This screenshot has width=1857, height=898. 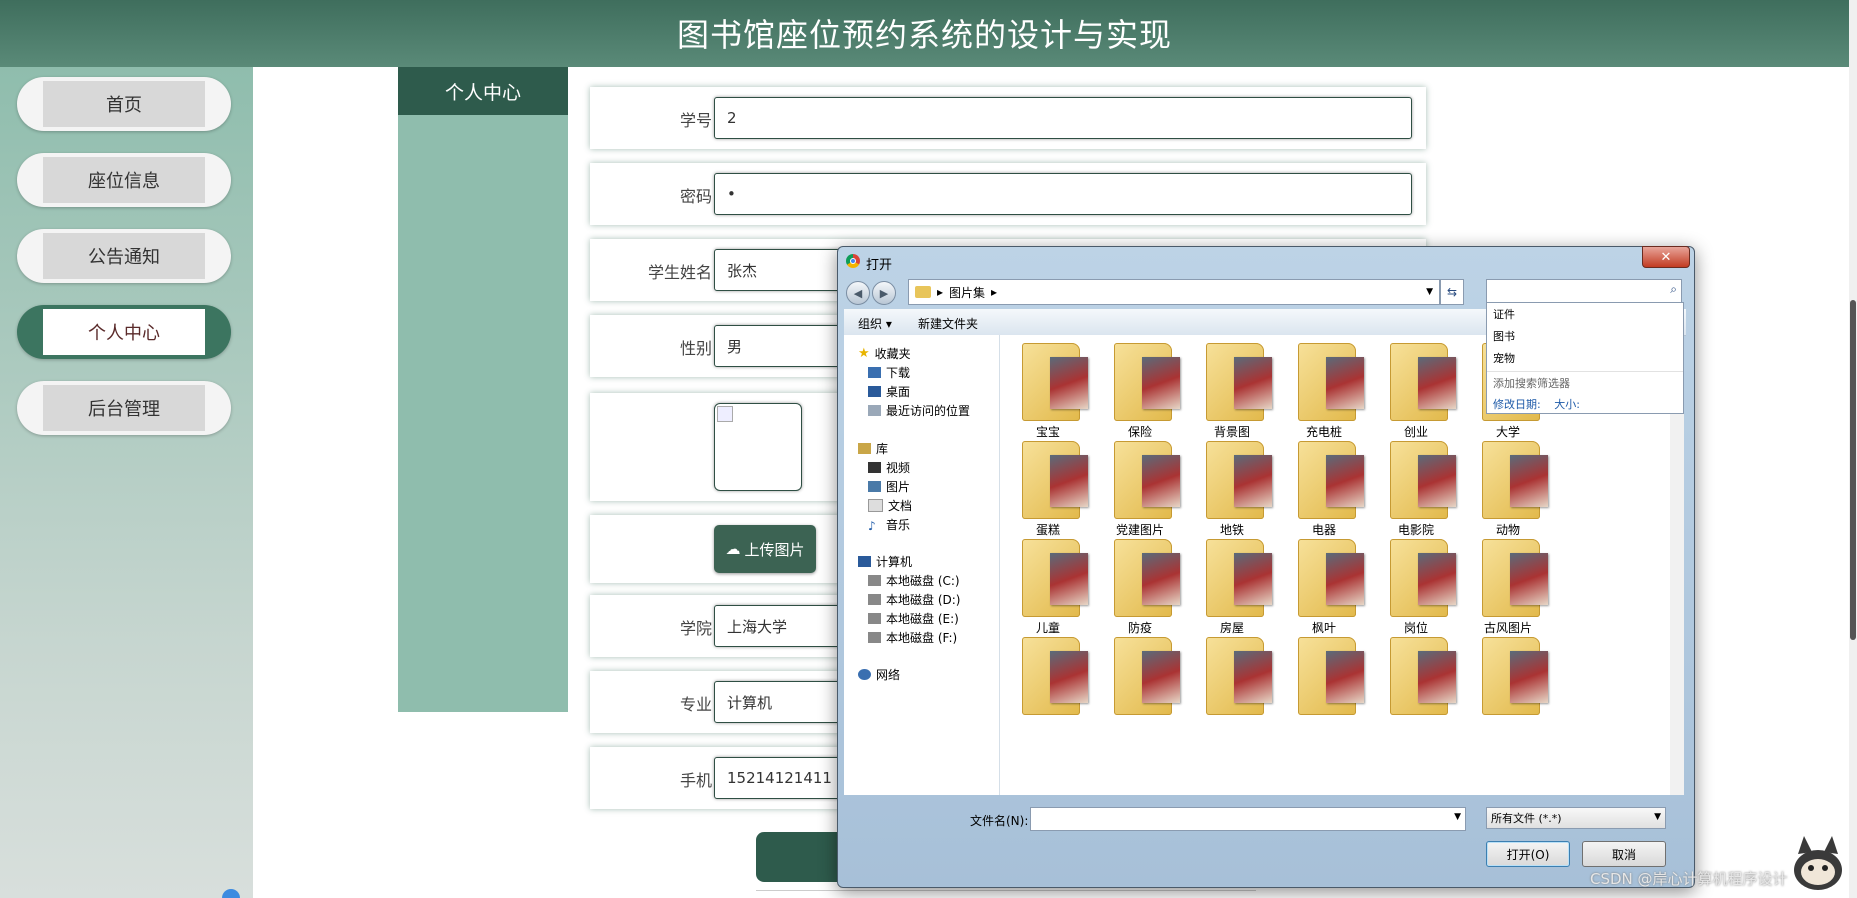 What do you see at coordinates (1585, 358) in the screenshot?
I see `search-suggestion: 宠物` at bounding box center [1585, 358].